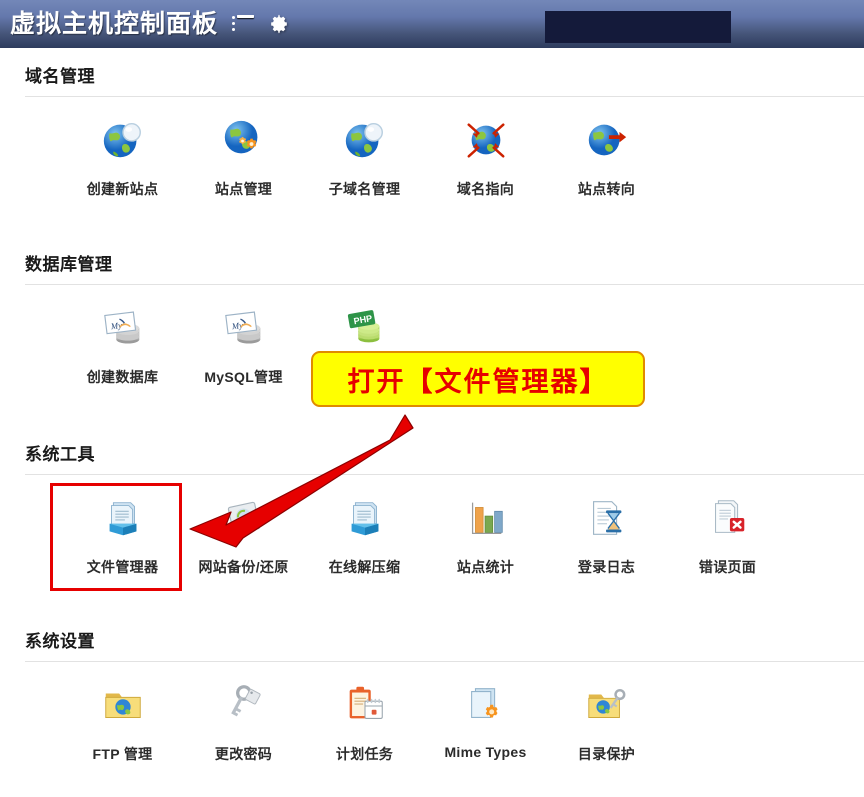  I want to click on folder-globe-icon, so click(123, 705).